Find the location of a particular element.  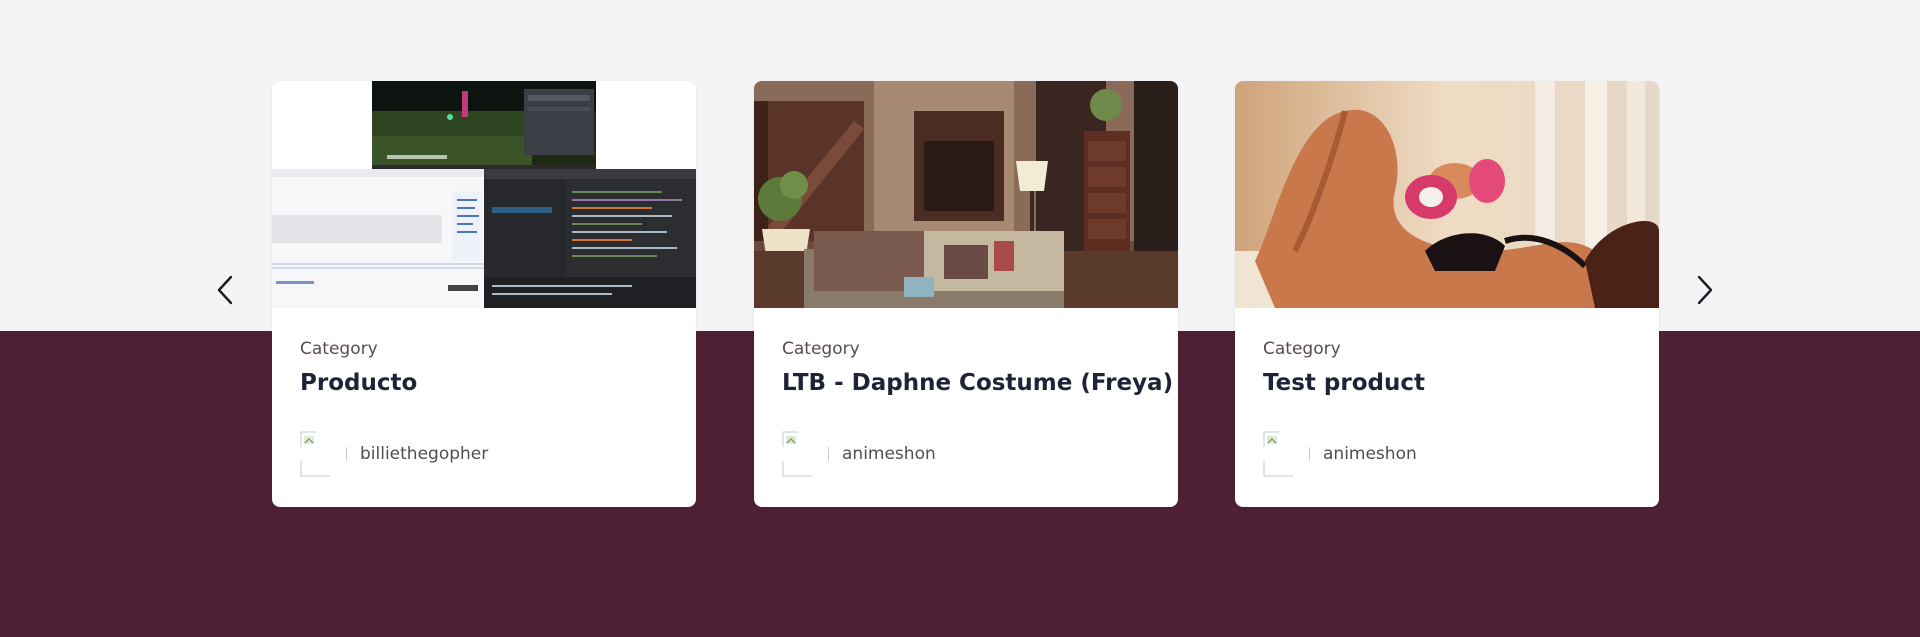

product-screenshot-image is located at coordinates (484, 194).